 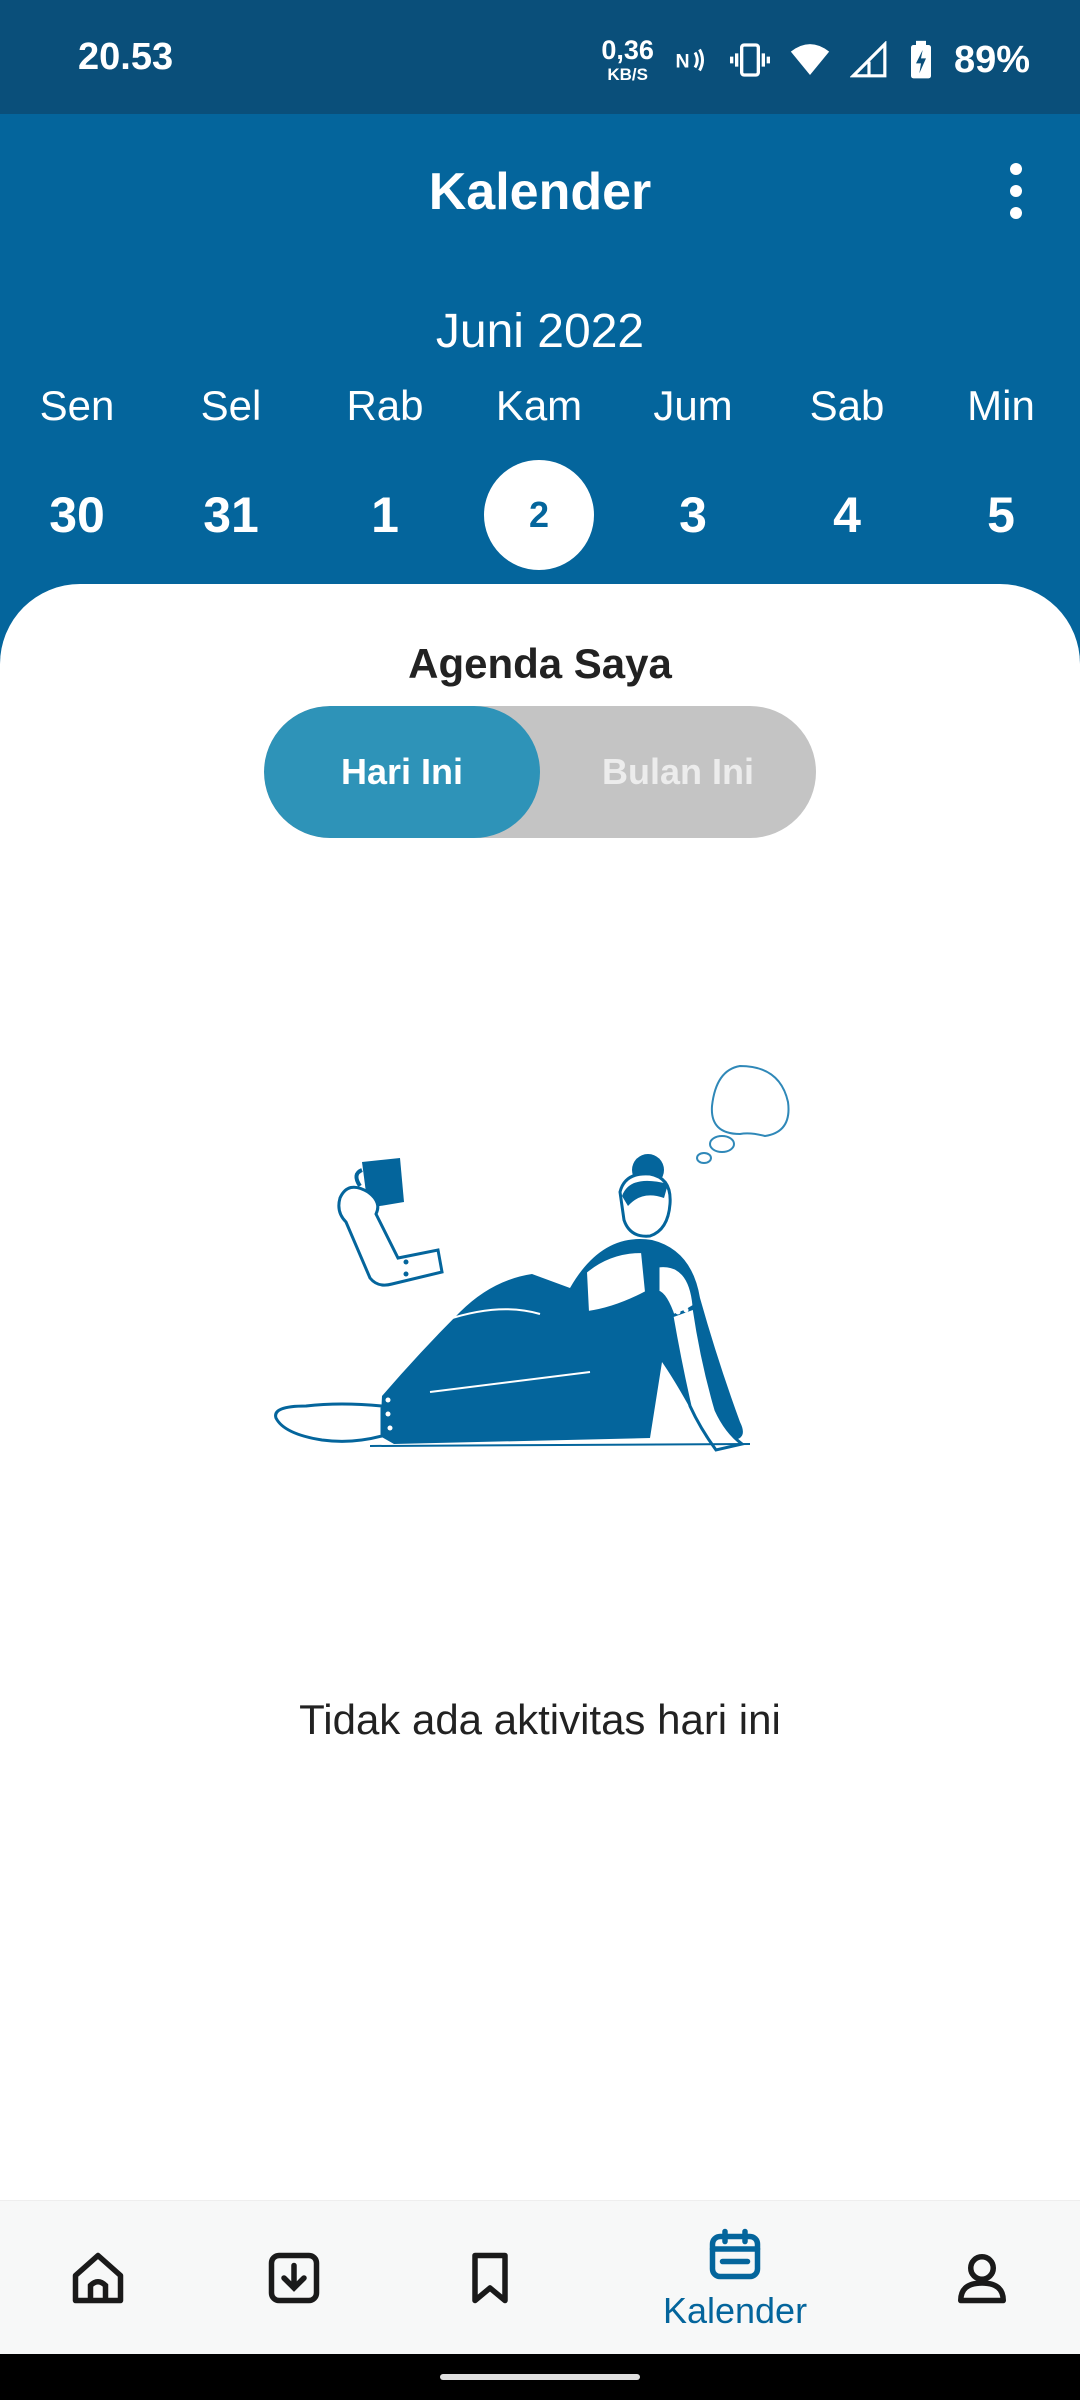 What do you see at coordinates (77, 515) in the screenshot?
I see `day-number: 30` at bounding box center [77, 515].